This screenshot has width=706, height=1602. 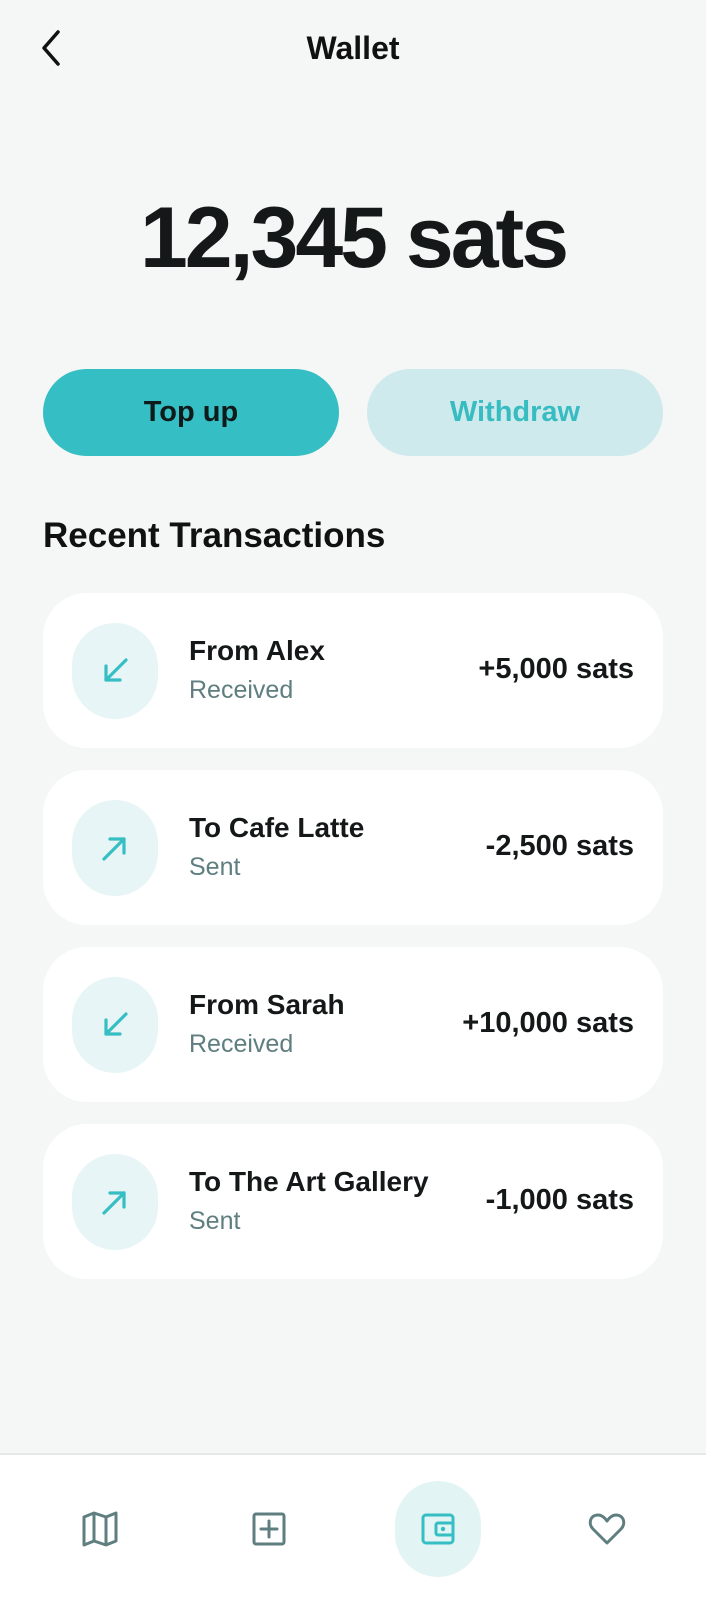 I want to click on heart-icon, so click(x=607, y=1529).